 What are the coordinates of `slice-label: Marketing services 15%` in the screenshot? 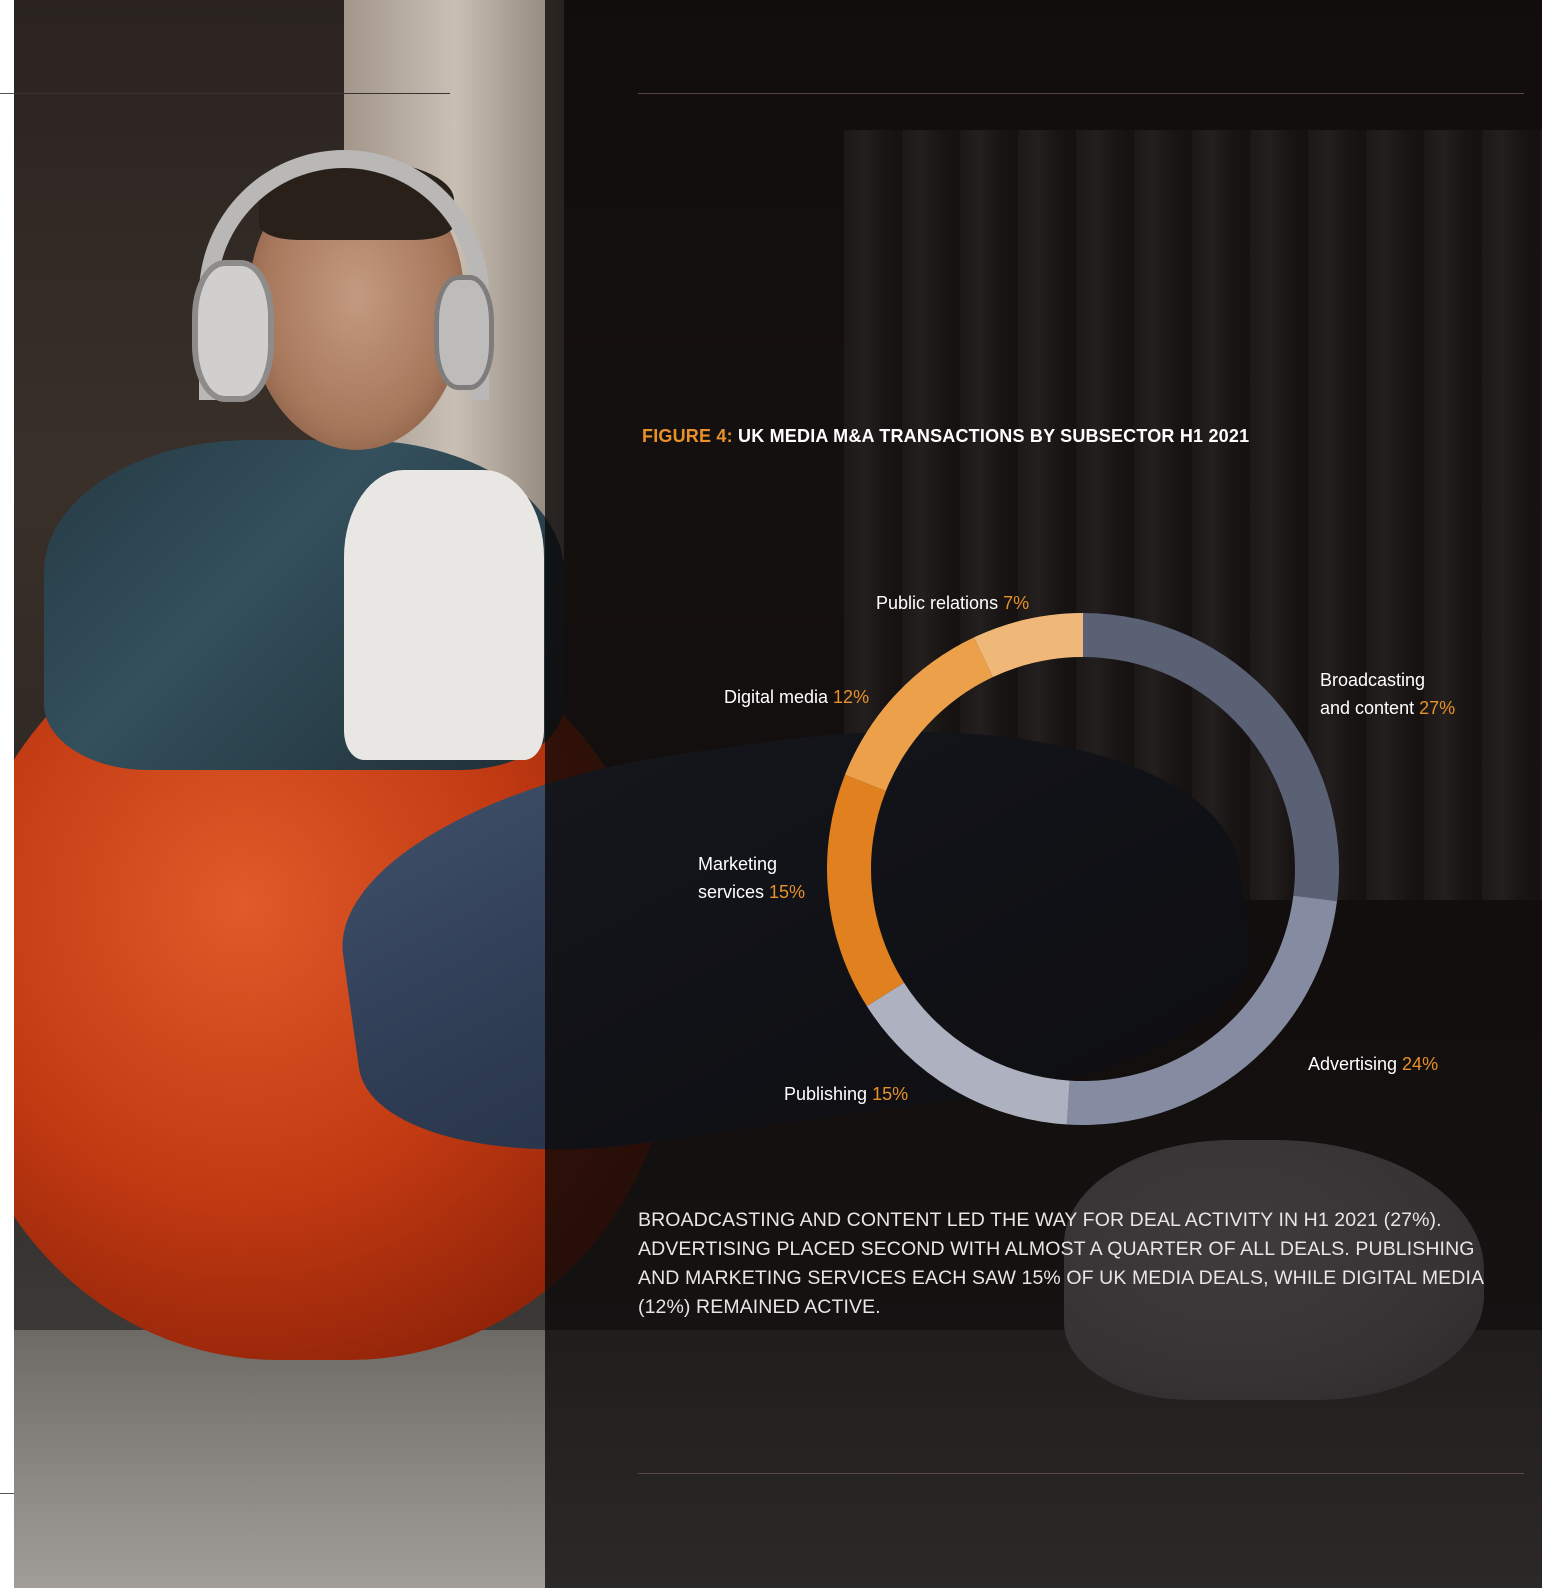 It's located at (751, 878).